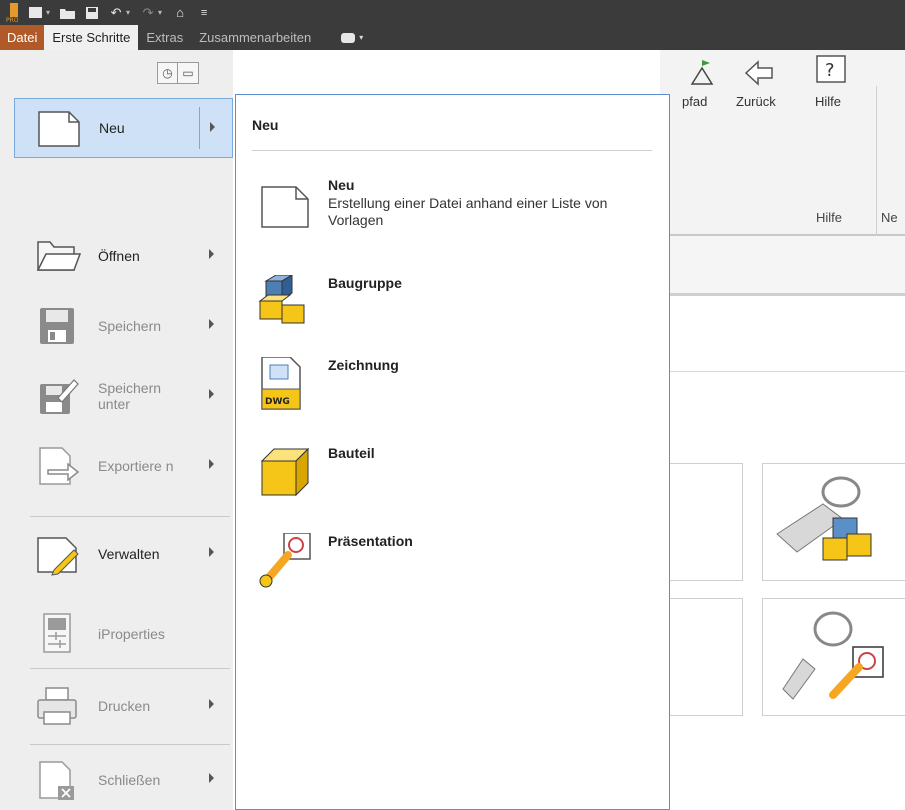 The image size is (905, 810). What do you see at coordinates (204, 13) in the screenshot?
I see `customize-icon: ≡` at bounding box center [204, 13].